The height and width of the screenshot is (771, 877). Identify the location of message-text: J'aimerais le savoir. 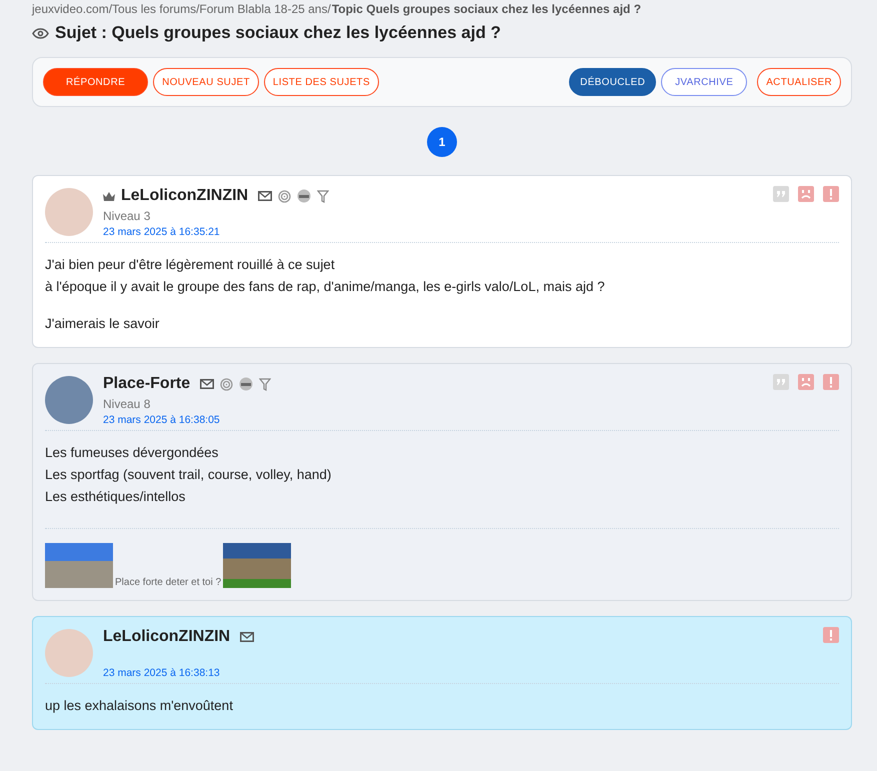
(102, 324).